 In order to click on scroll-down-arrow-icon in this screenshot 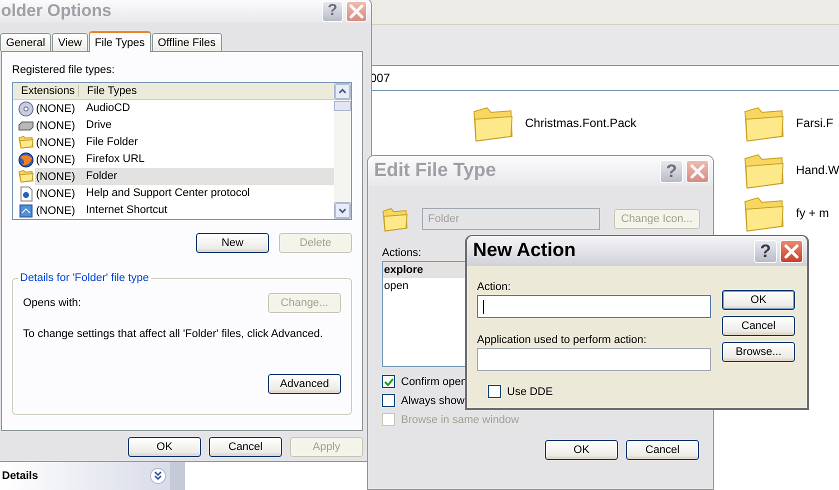, I will do `click(342, 210)`.